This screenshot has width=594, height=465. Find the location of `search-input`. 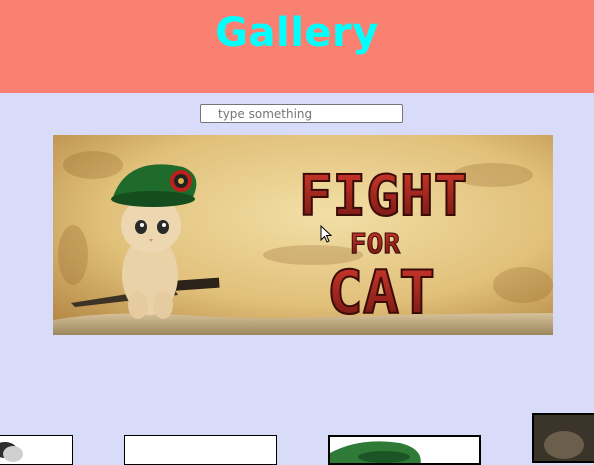

search-input is located at coordinates (301, 113).